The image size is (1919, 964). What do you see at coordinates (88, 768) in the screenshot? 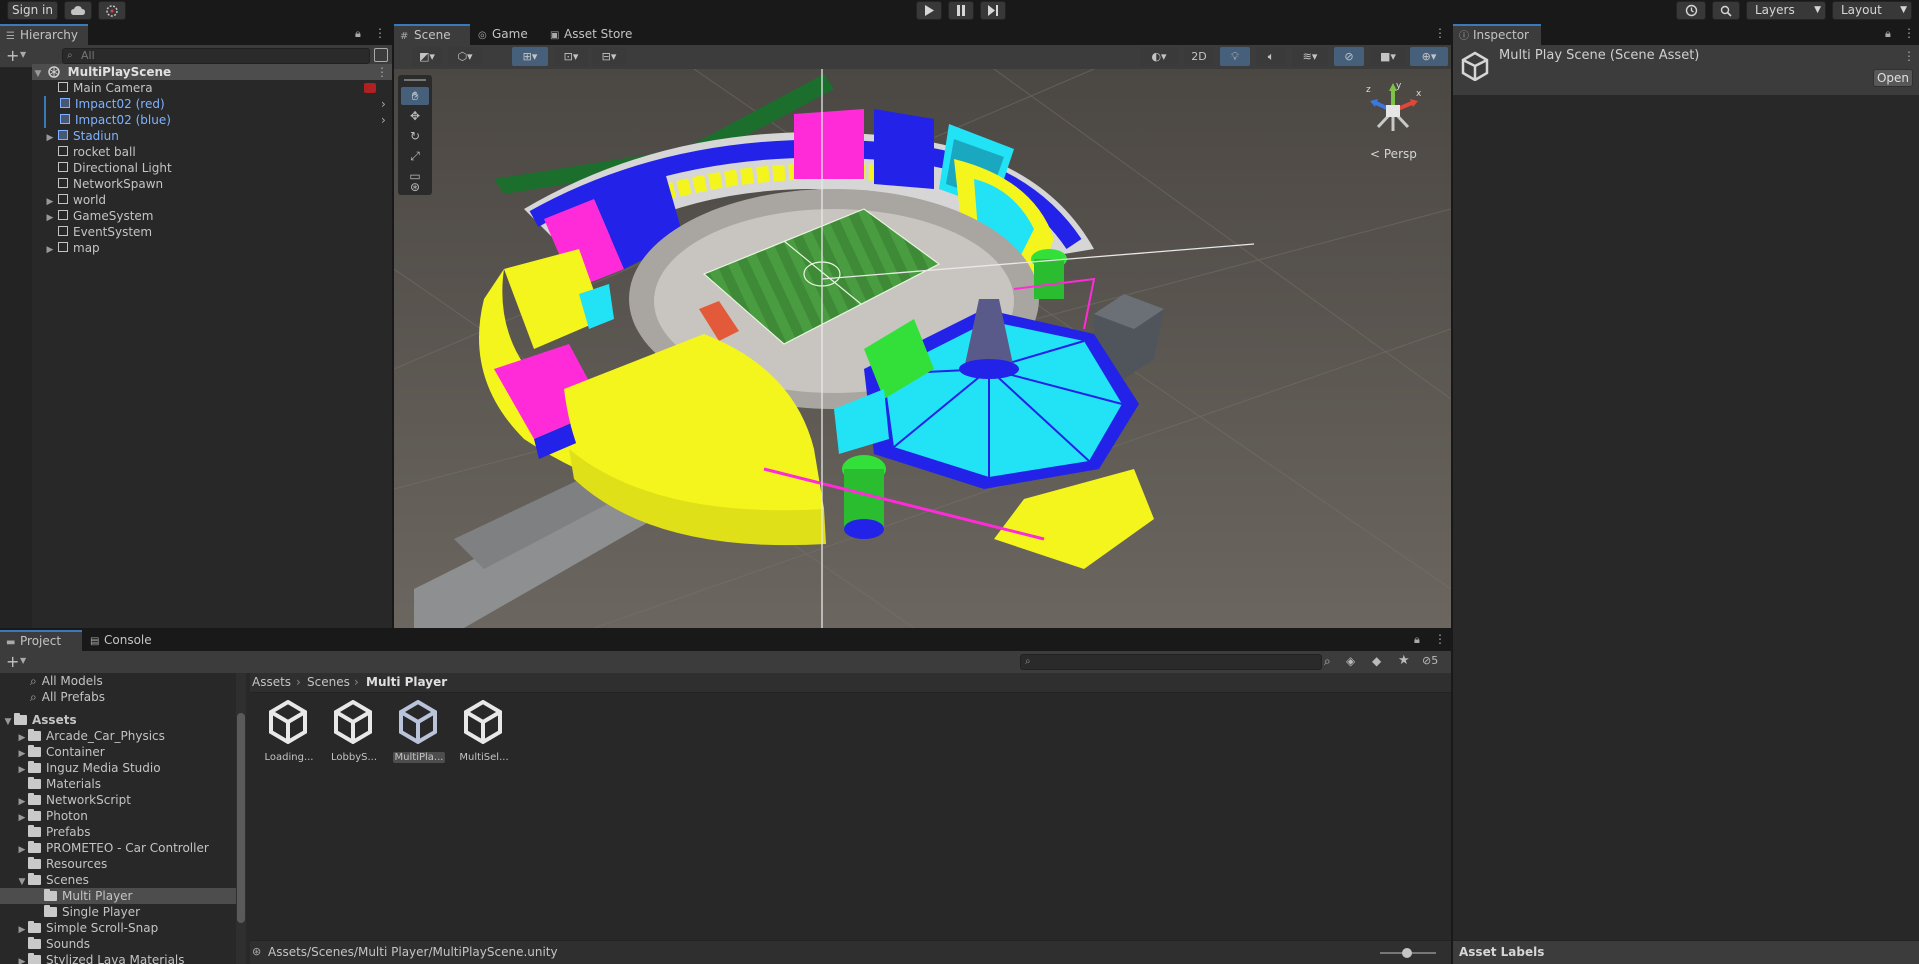
I see `folder-item: ▶ Inguz Media Studio` at bounding box center [88, 768].